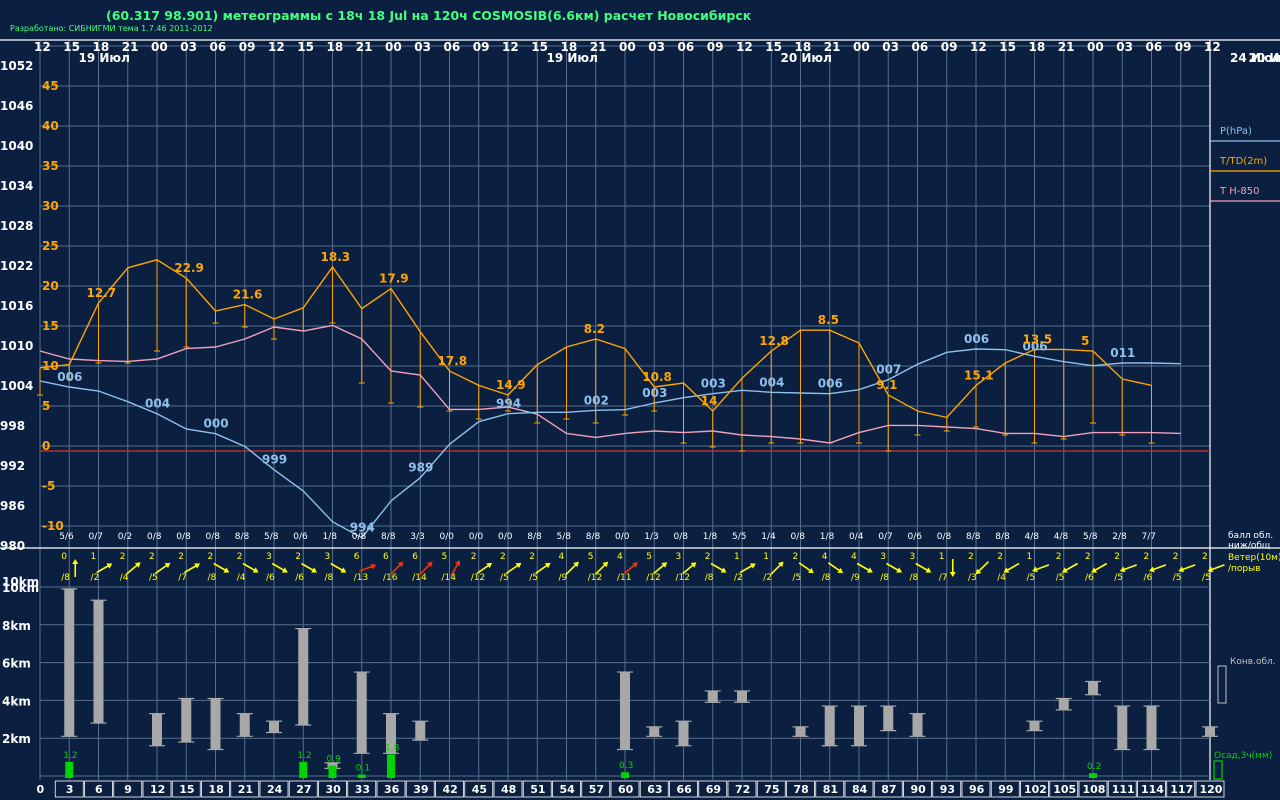  Describe the element at coordinates (919, 789) in the screenshot. I see `bottom-hour-label: 90` at that location.